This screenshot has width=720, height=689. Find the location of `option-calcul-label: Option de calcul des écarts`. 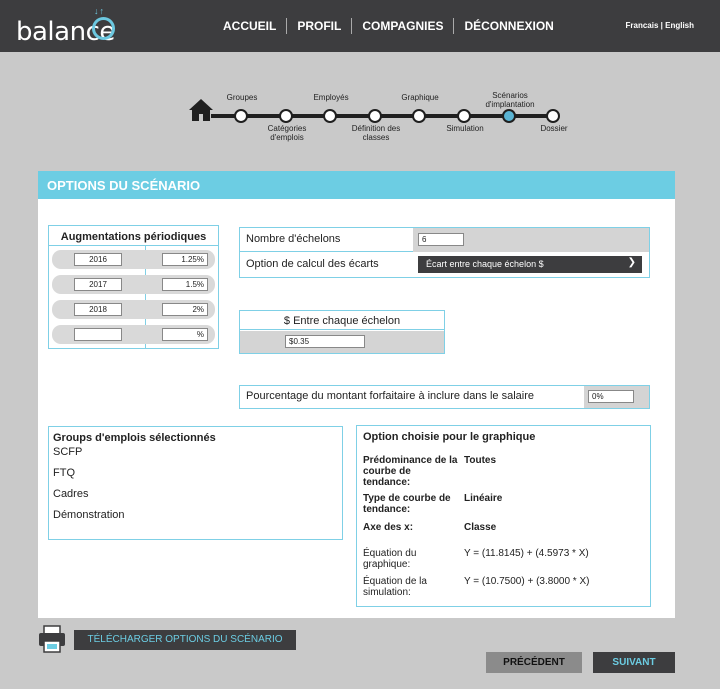

option-calcul-label: Option de calcul des écarts is located at coordinates (312, 264).